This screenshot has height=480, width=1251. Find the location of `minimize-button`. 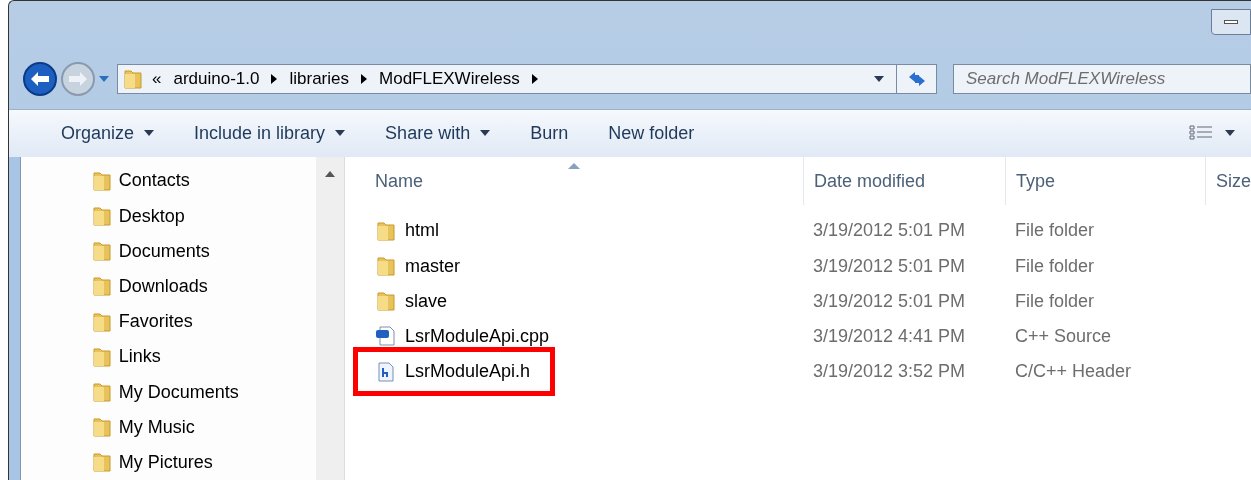

minimize-button is located at coordinates (1231, 22).